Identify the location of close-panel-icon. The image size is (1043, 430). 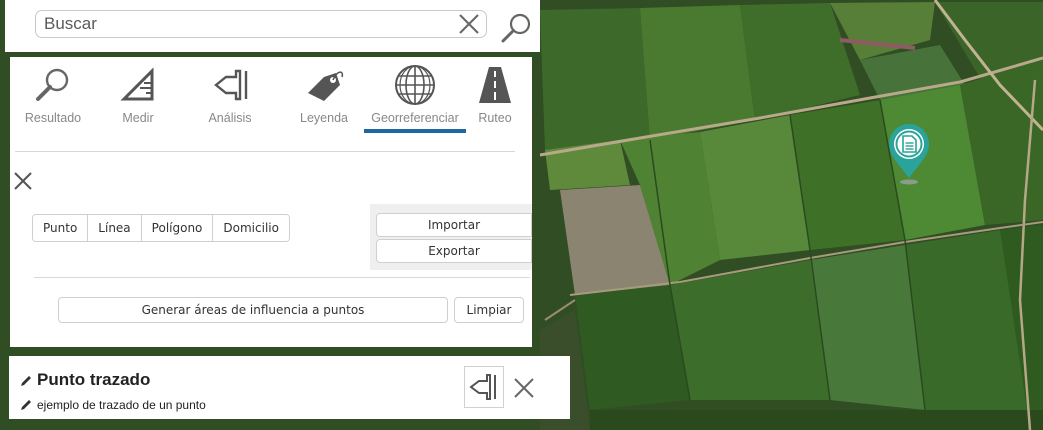
(24, 182).